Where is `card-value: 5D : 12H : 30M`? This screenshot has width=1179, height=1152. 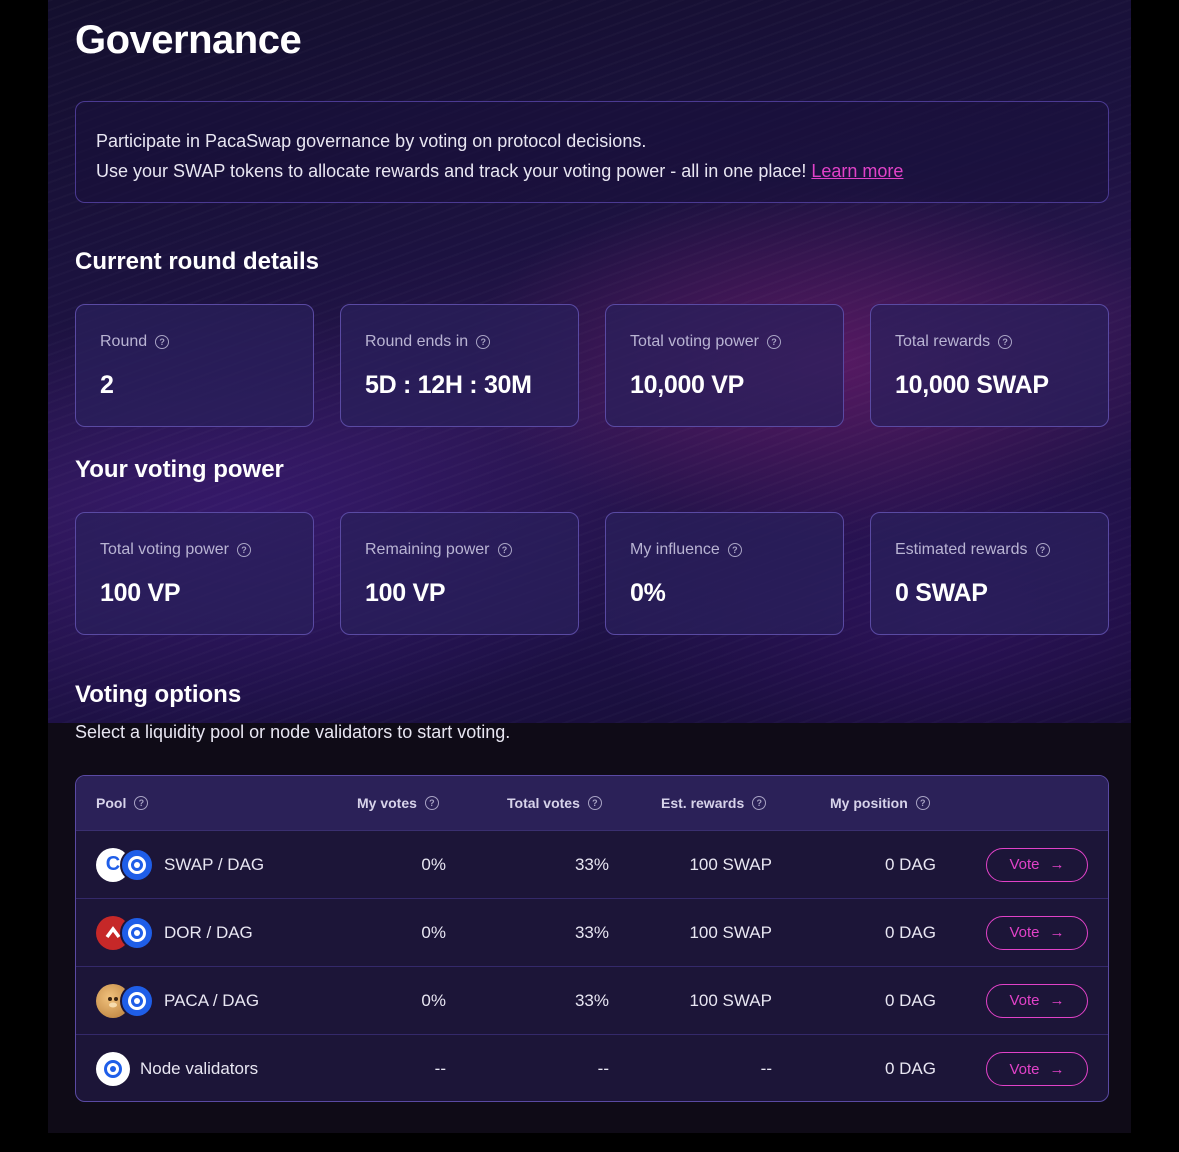
card-value: 5D : 12H : 30M is located at coordinates (448, 385).